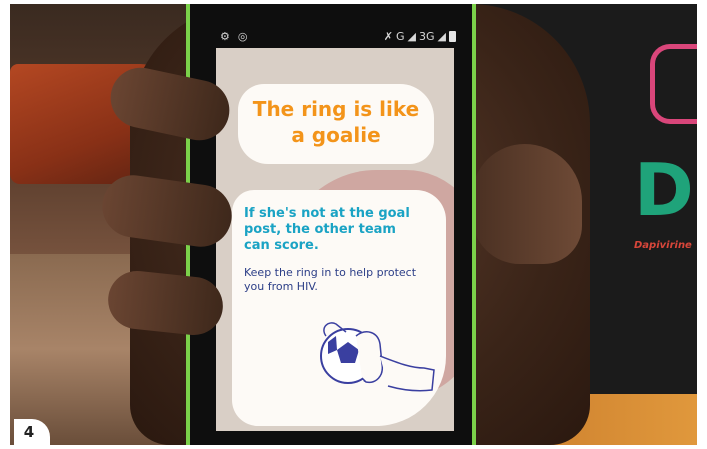 The image size is (707, 449). I want to click on status-right-icons: ✗ G ◢ 3G ◢, so click(420, 36).